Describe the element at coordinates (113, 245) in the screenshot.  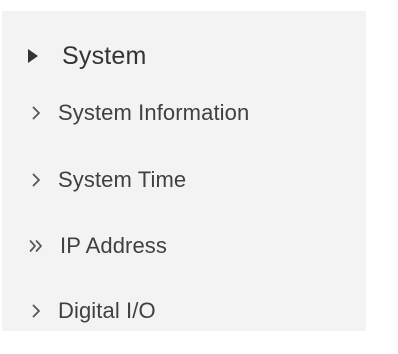
I see `menu-item-label: IP Address` at that location.